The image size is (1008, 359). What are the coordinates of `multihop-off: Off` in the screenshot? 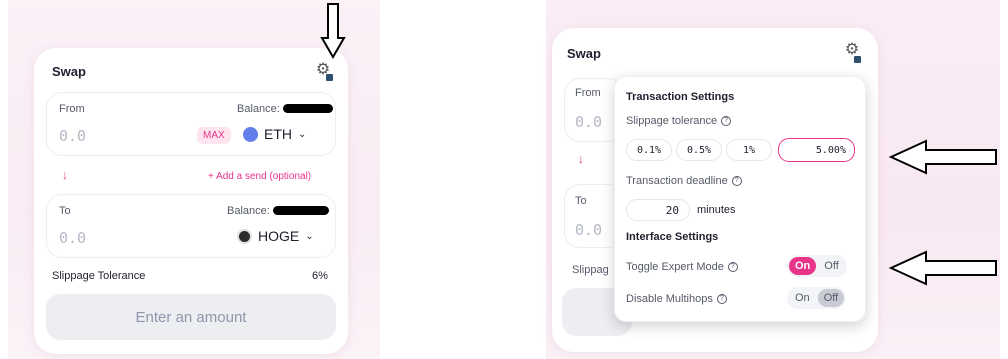 It's located at (831, 298).